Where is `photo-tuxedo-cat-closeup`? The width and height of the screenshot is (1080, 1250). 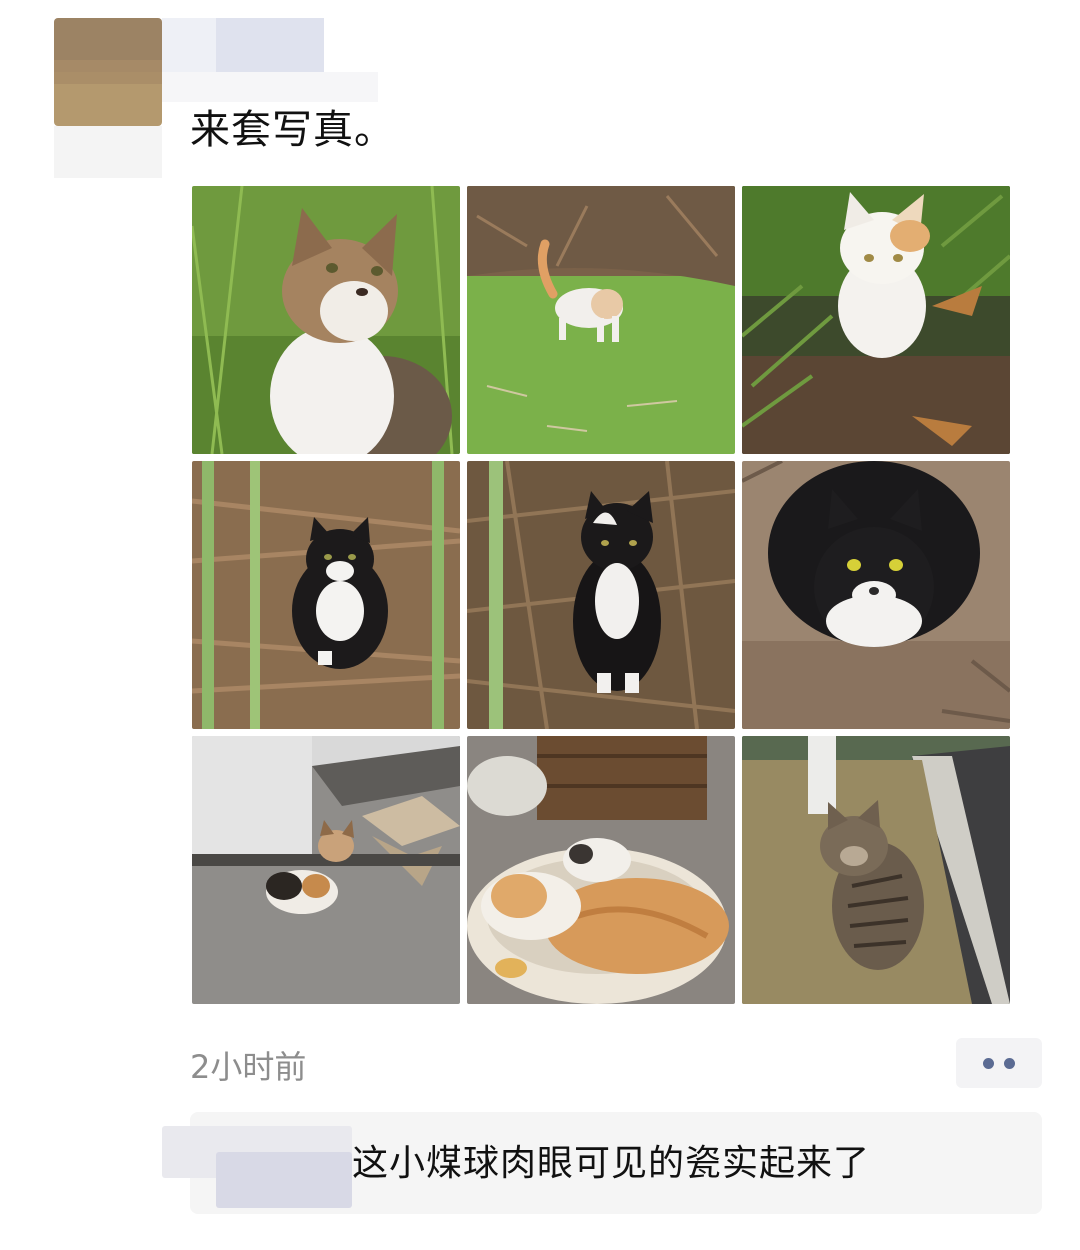
photo-tuxedo-cat-closeup is located at coordinates (876, 595).